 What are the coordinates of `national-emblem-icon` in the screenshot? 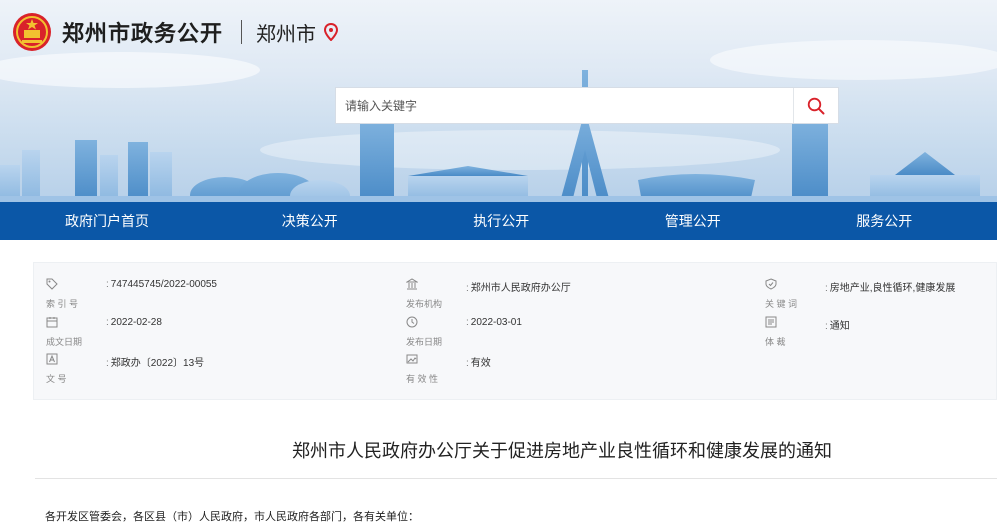 It's located at (32, 32).